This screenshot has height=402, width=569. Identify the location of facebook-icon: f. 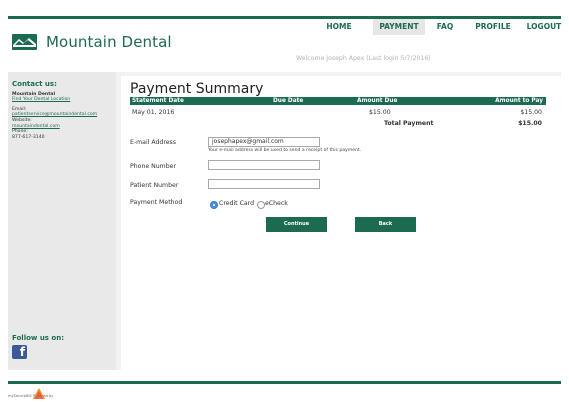
(19, 352).